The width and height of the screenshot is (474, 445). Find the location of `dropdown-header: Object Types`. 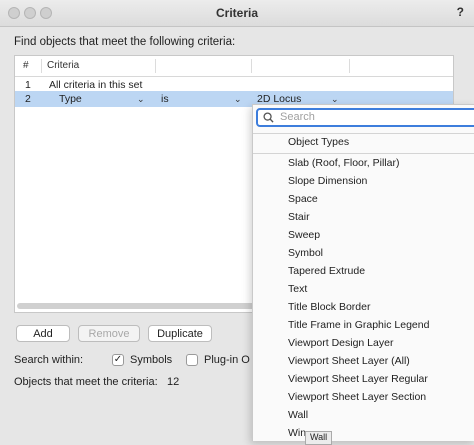

dropdown-header: Object Types is located at coordinates (319, 142).